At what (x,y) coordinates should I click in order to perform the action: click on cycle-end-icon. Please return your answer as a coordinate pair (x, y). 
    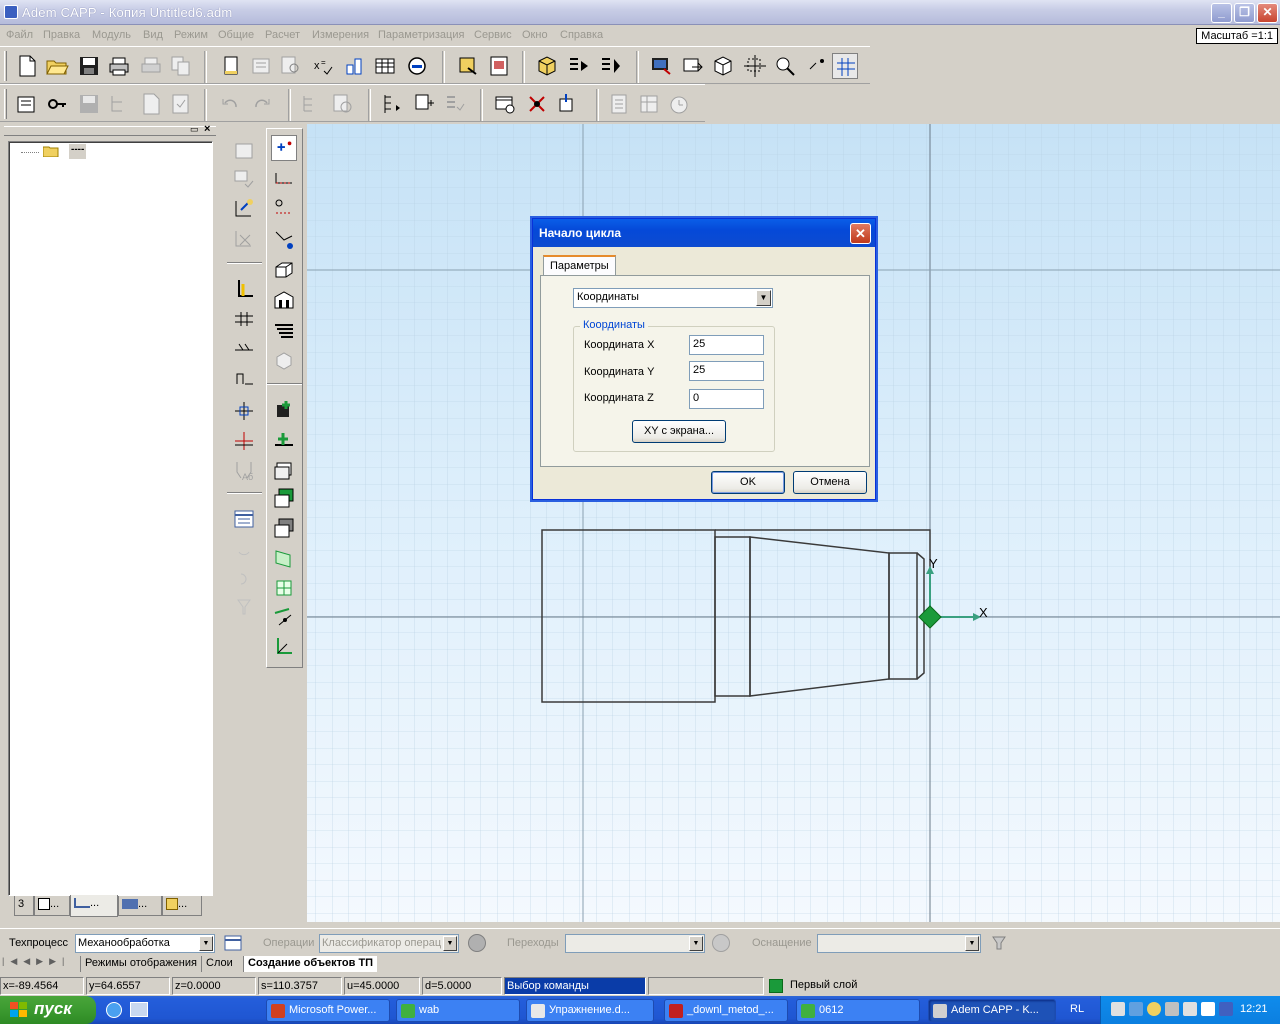
    Looking at the image, I should click on (284, 178).